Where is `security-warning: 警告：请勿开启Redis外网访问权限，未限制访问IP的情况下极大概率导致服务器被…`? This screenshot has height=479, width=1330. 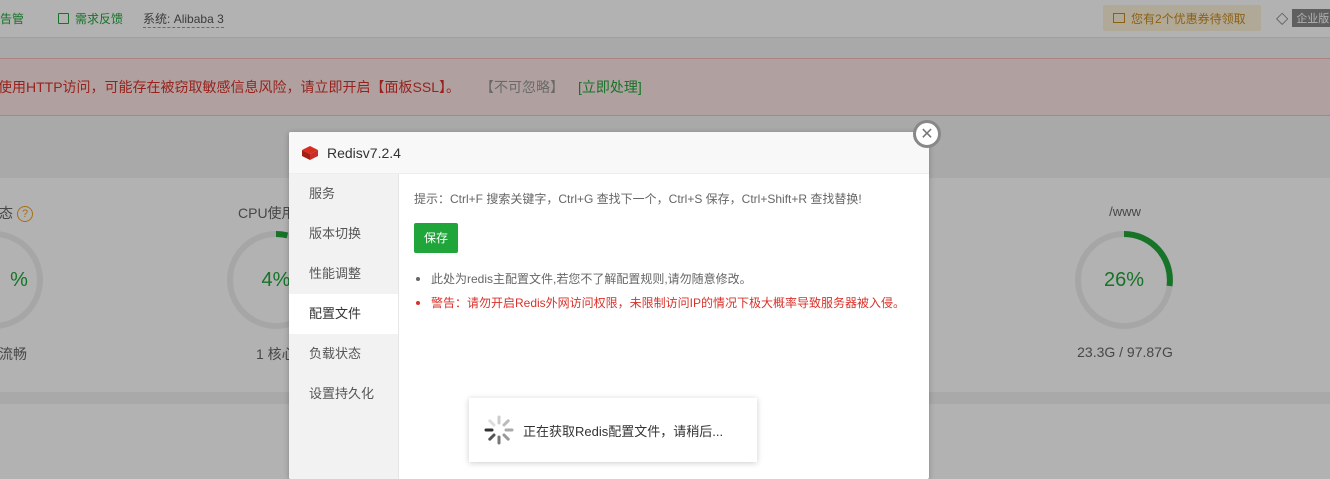
security-warning: 警告：请勿开启Redis外网访问权限，未限制访问IP的情况下极大概率导致服务器被… is located at coordinates (664, 303).